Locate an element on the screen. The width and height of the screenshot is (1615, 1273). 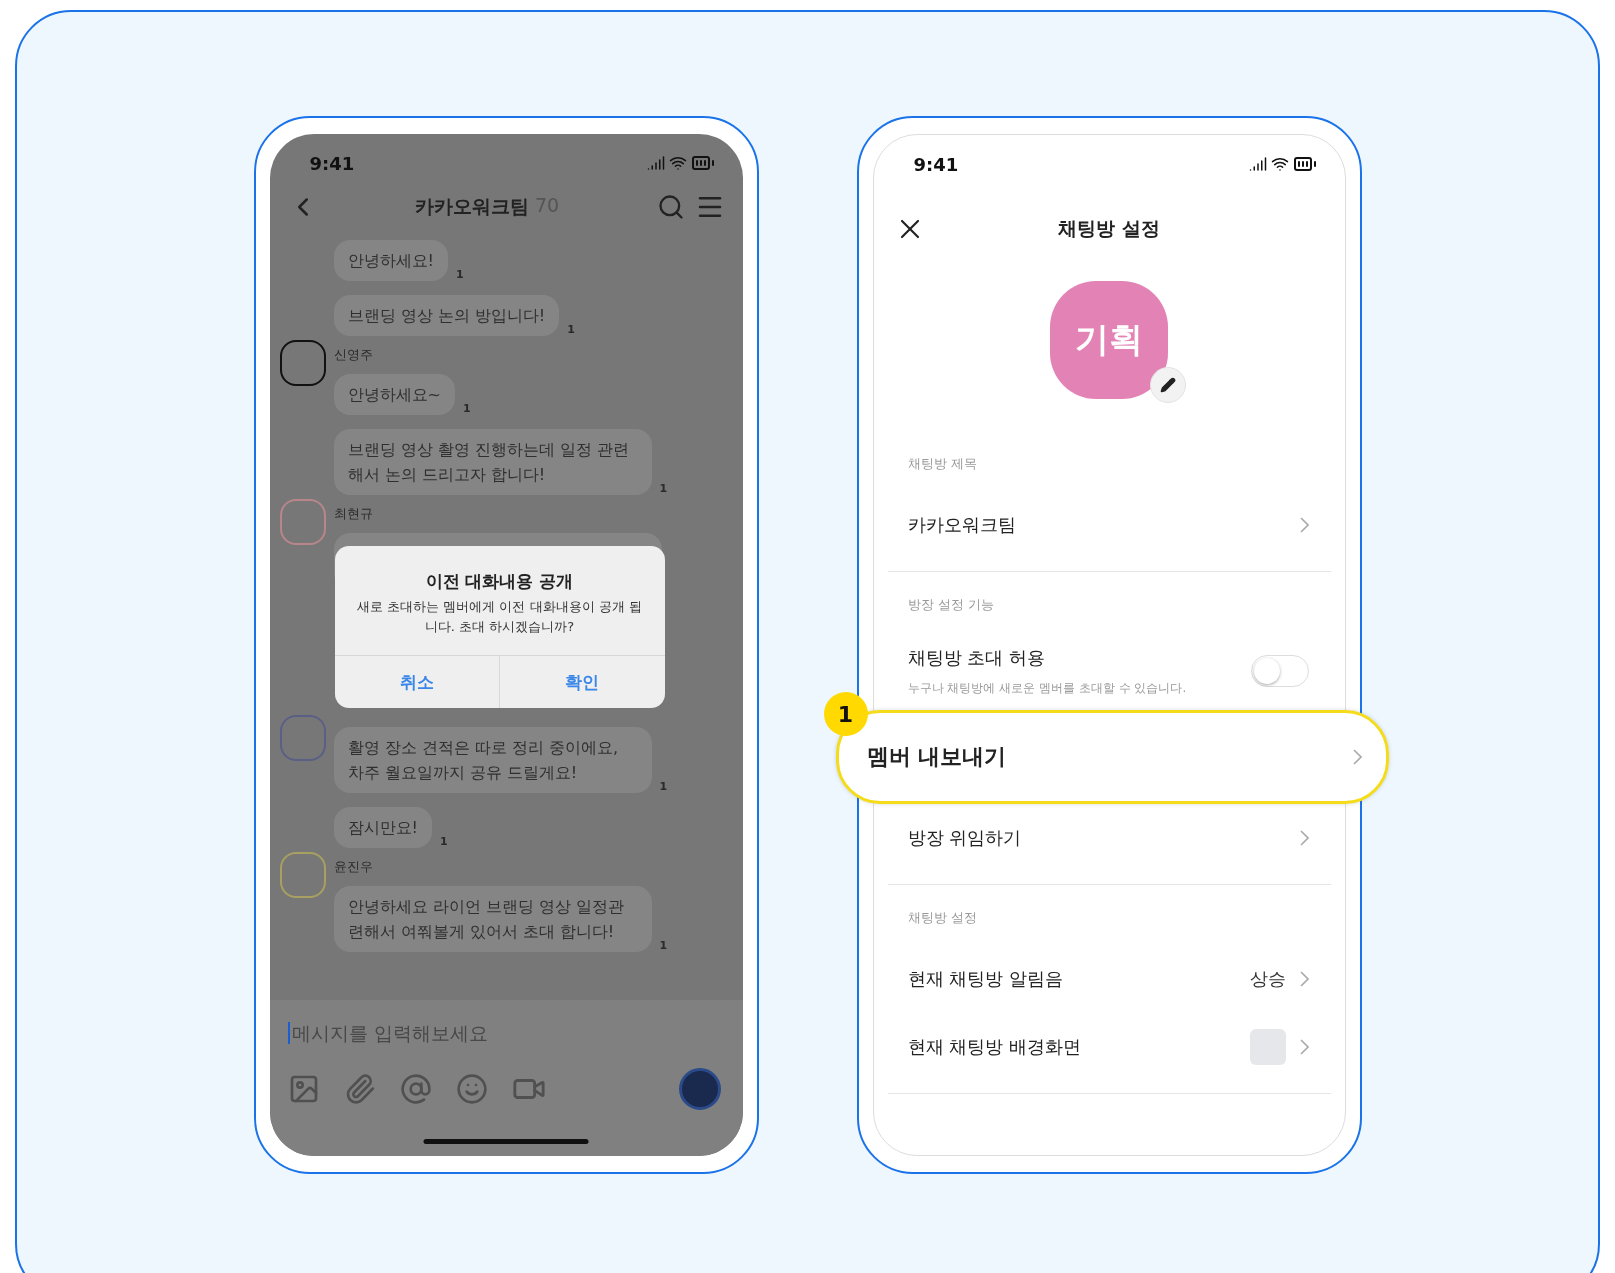
edit-button is located at coordinates (1168, 385).